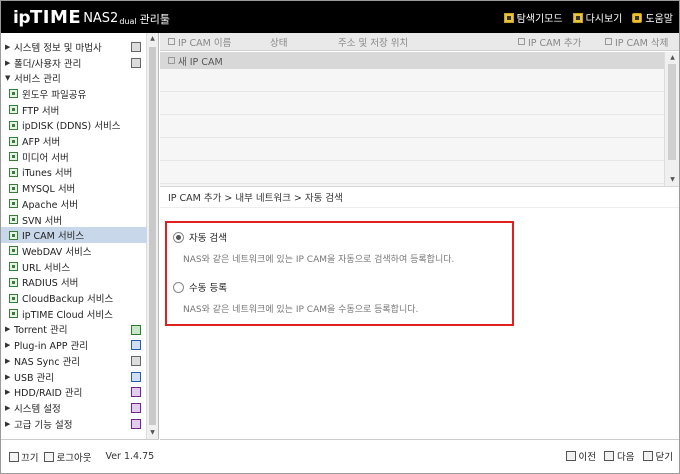 The height and width of the screenshot is (474, 680). I want to click on explorer-mode-button: 탐색기모드, so click(533, 17).